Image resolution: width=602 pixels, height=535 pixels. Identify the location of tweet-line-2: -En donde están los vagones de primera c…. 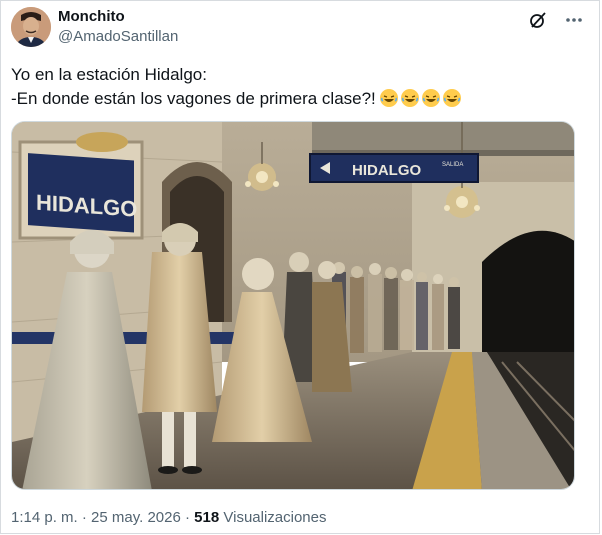
(301, 99).